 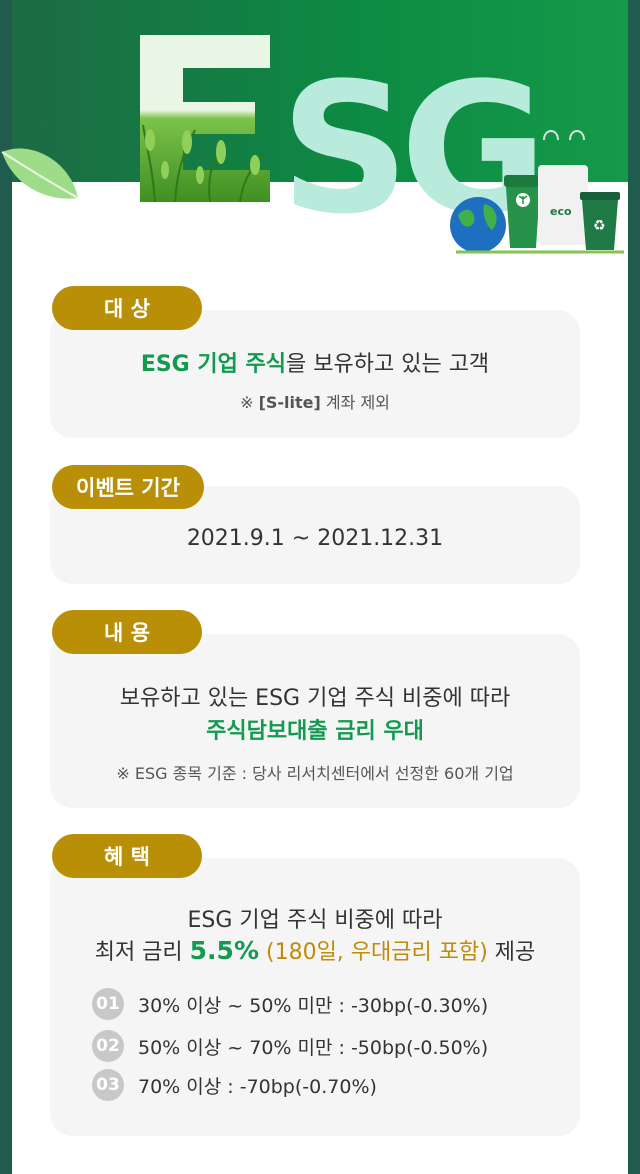 What do you see at coordinates (40, 173) in the screenshot?
I see `leaf-icon` at bounding box center [40, 173].